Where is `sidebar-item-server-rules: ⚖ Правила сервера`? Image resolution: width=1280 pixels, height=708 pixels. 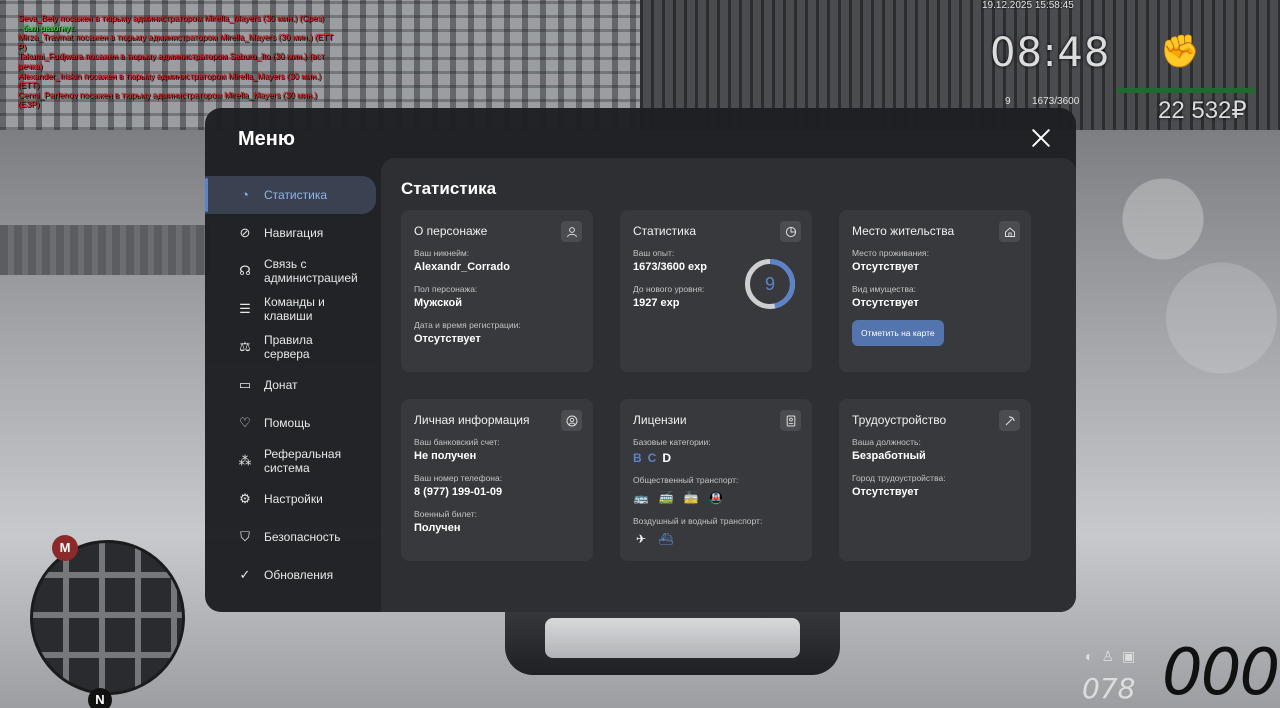 sidebar-item-server-rules: ⚖ Правила сервера is located at coordinates (293, 347).